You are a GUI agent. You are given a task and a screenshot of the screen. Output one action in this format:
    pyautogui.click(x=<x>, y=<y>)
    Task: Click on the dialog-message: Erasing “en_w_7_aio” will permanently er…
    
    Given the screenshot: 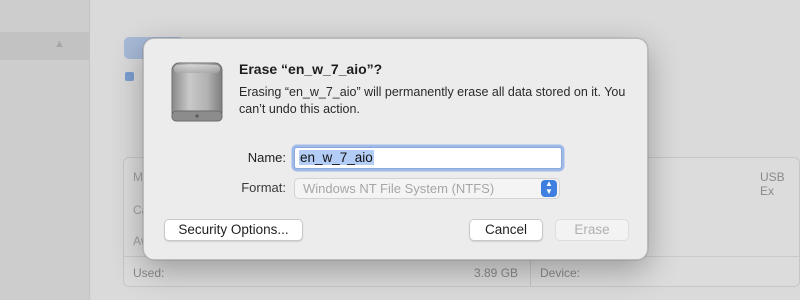 What is the action you would take?
    pyautogui.click(x=432, y=100)
    